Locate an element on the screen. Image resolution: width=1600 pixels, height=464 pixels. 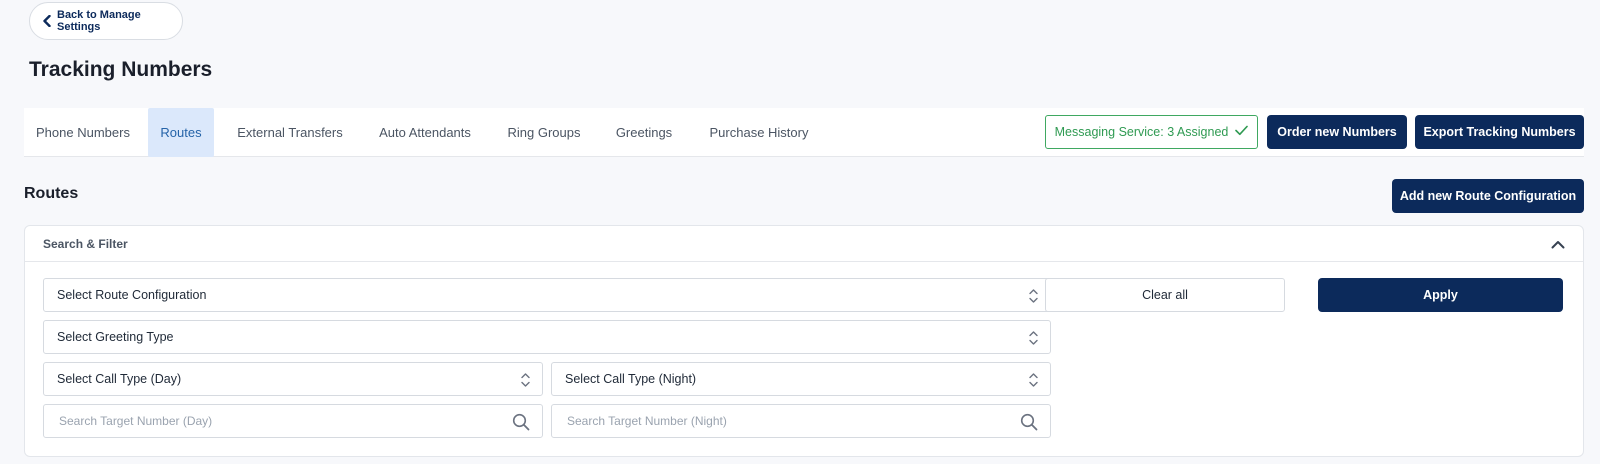
panel-title: Search & Filter is located at coordinates (85, 244).